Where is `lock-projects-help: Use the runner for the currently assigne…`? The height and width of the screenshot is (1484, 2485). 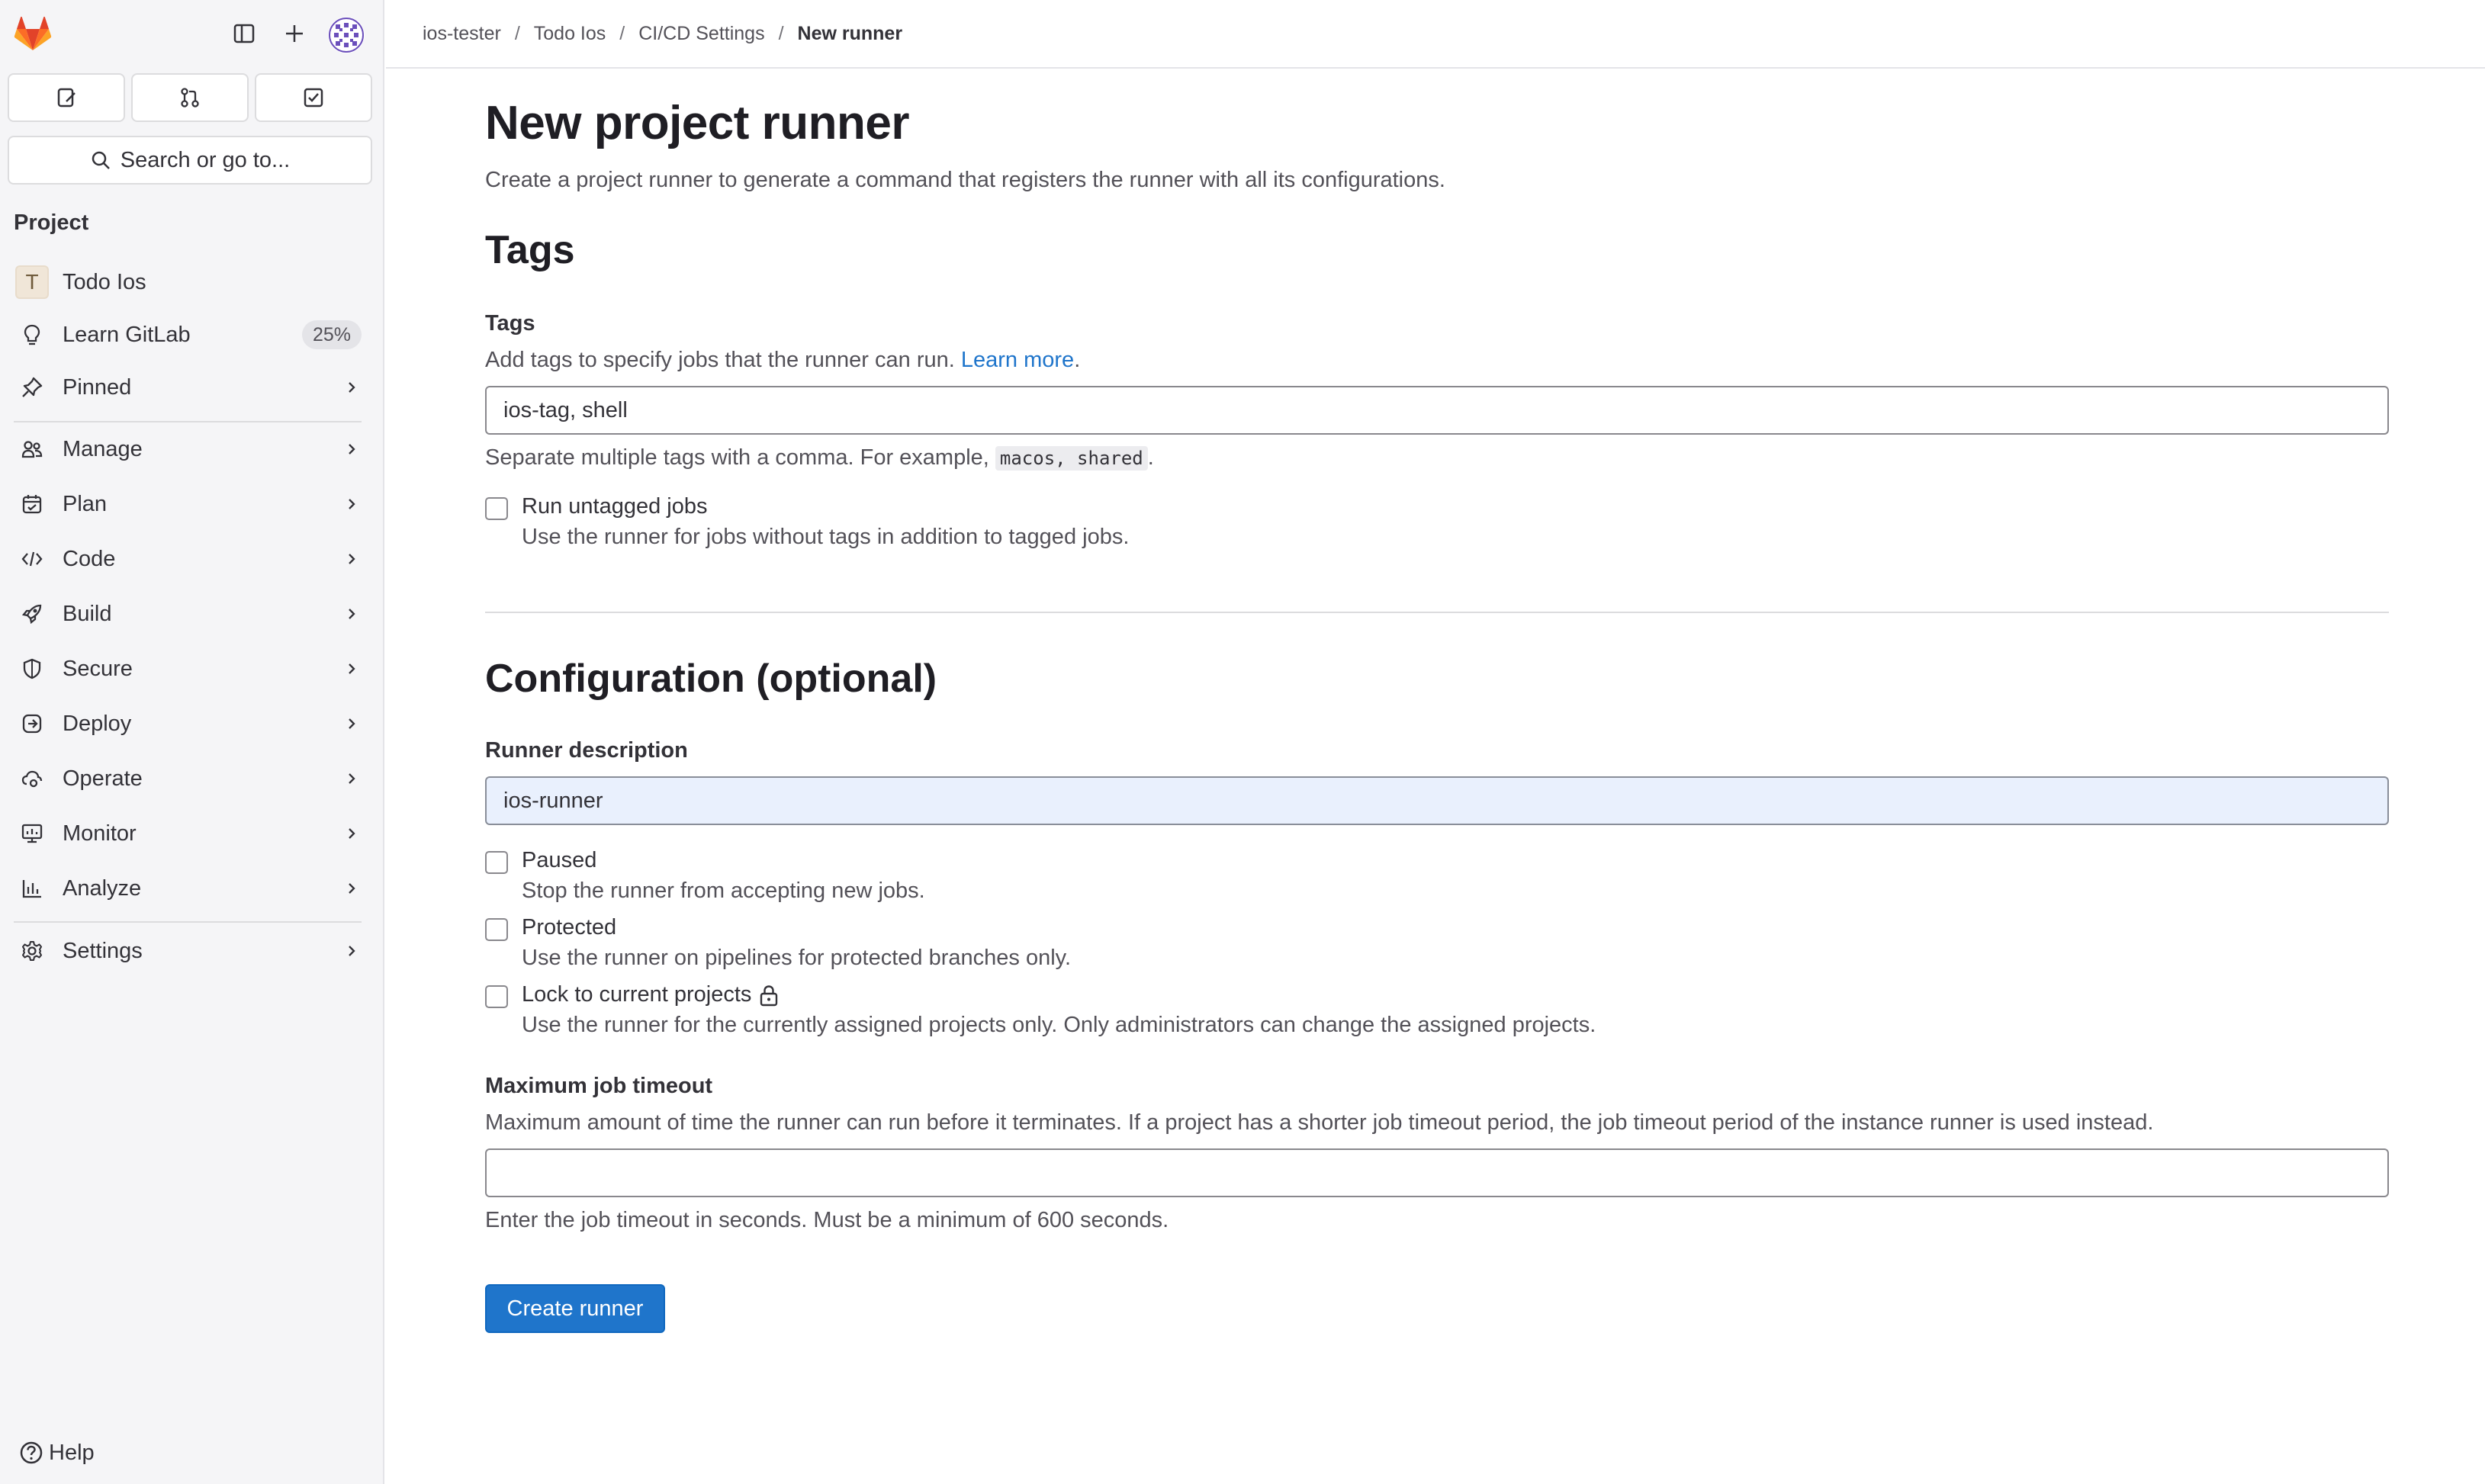
lock-projects-help: Use the runner for the currently assigne… is located at coordinates (1059, 1025).